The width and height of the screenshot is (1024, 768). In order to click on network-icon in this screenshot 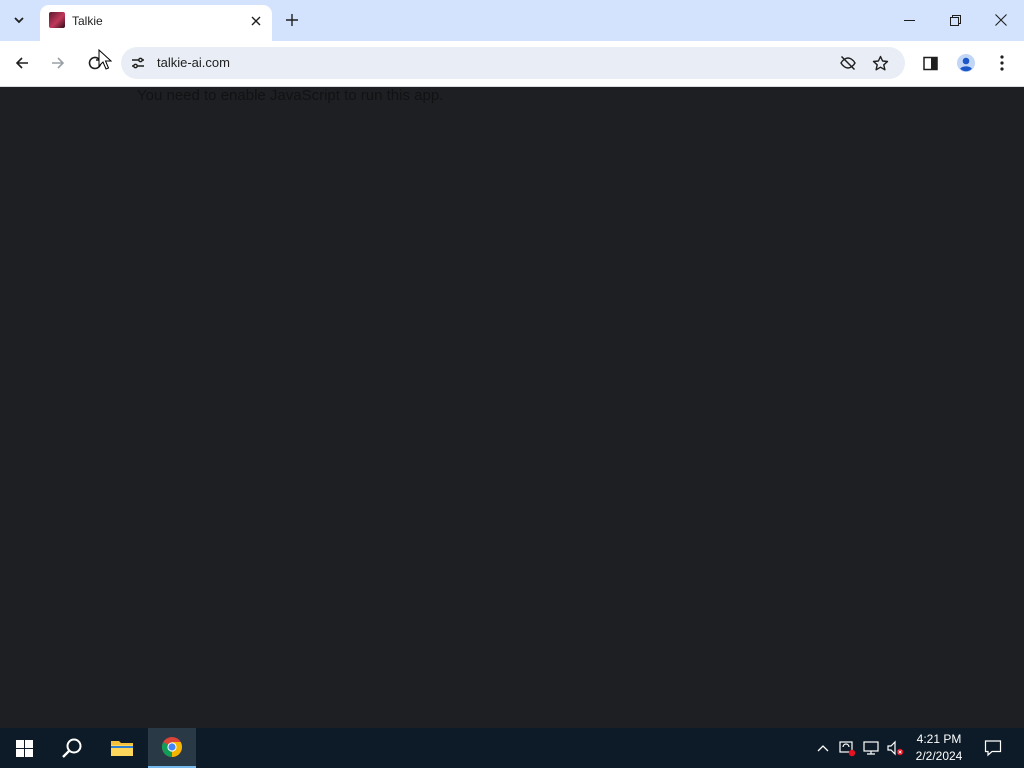, I will do `click(871, 748)`.